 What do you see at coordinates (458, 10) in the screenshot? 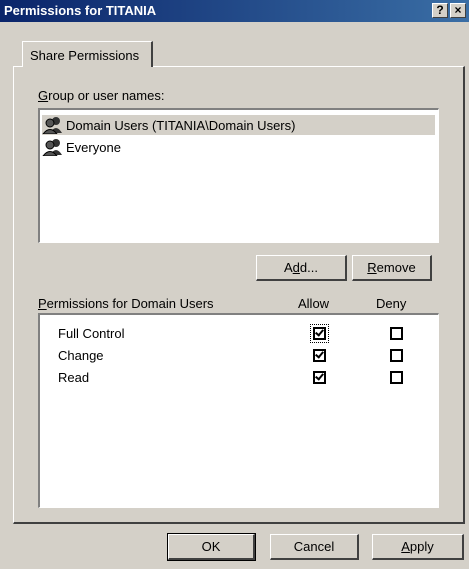
I see `close-button: ×` at bounding box center [458, 10].